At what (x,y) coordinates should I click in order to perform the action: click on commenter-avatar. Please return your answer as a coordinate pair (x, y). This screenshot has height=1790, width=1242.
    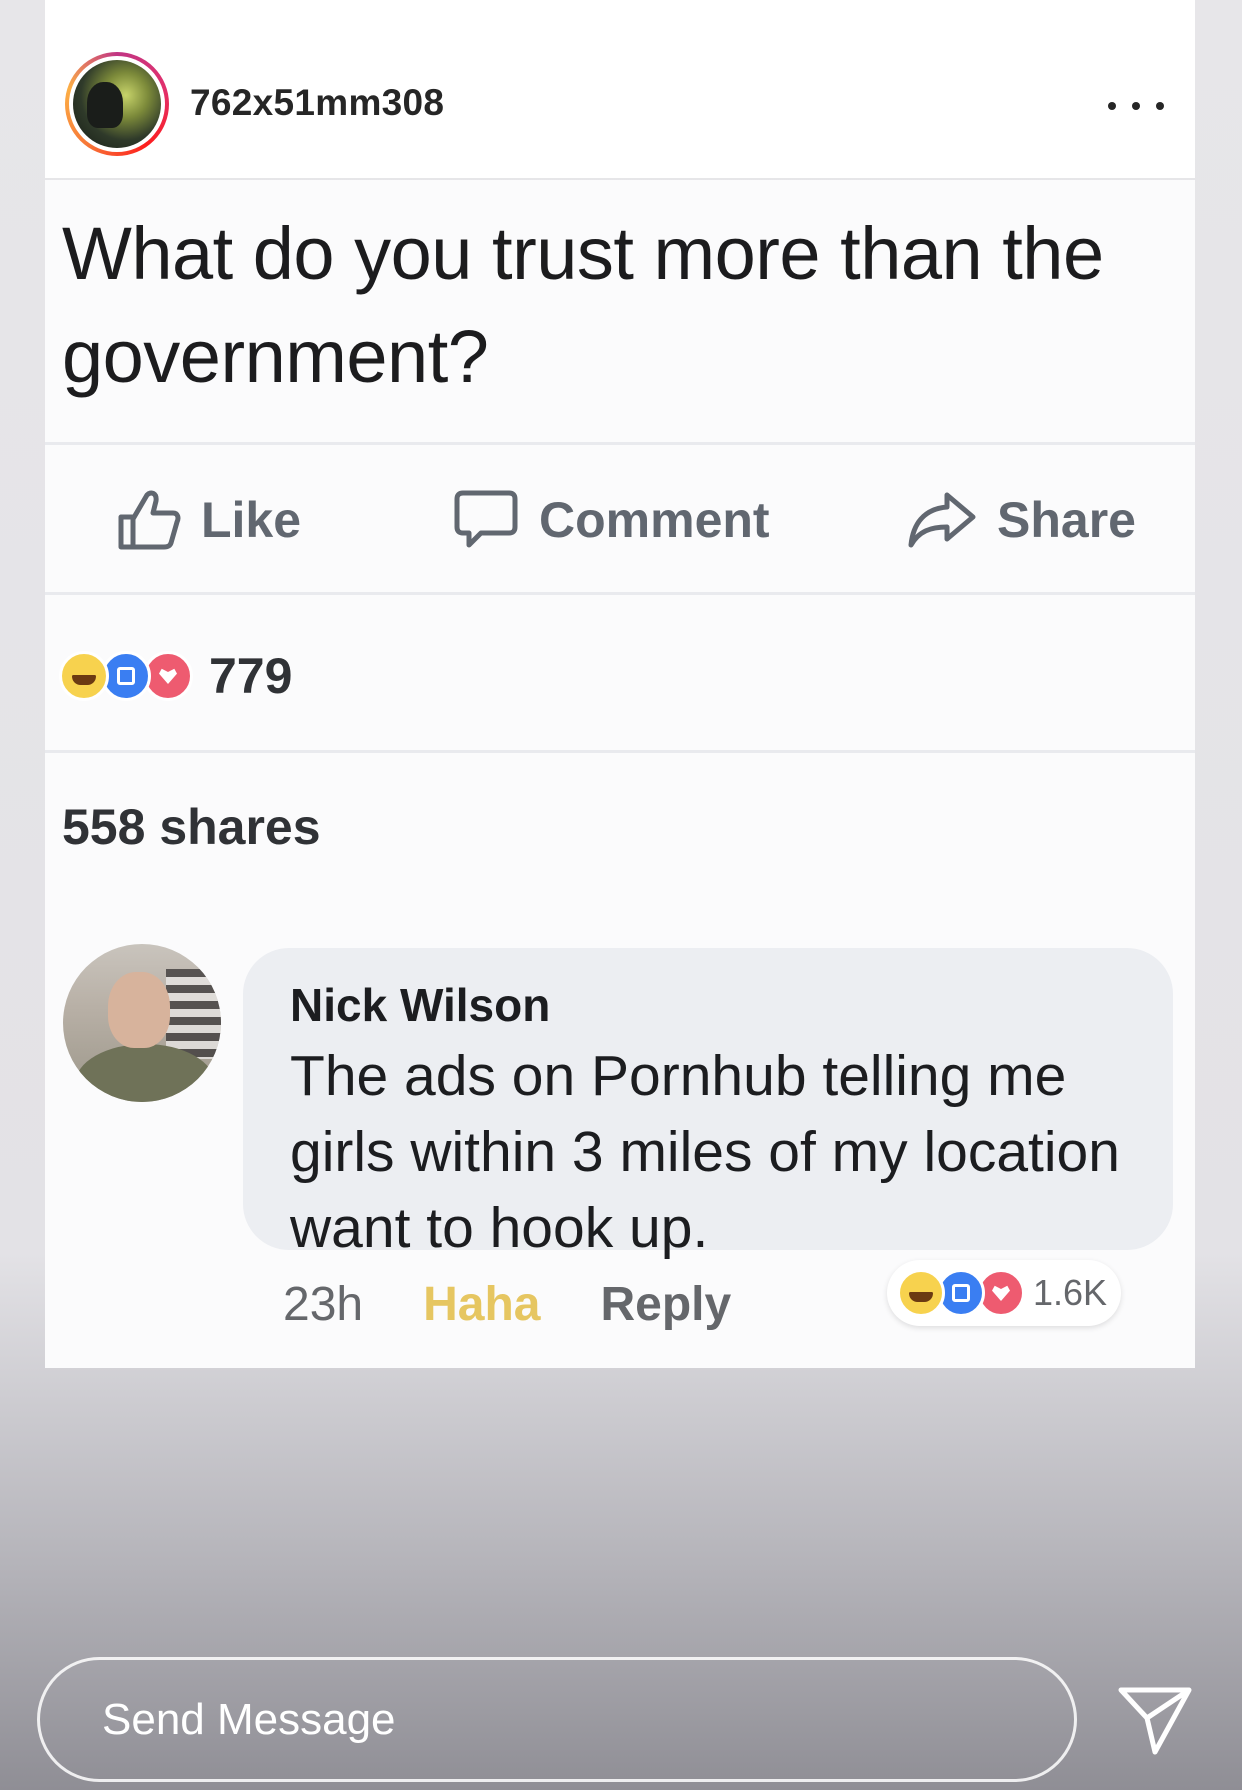
    Looking at the image, I should click on (142, 1023).